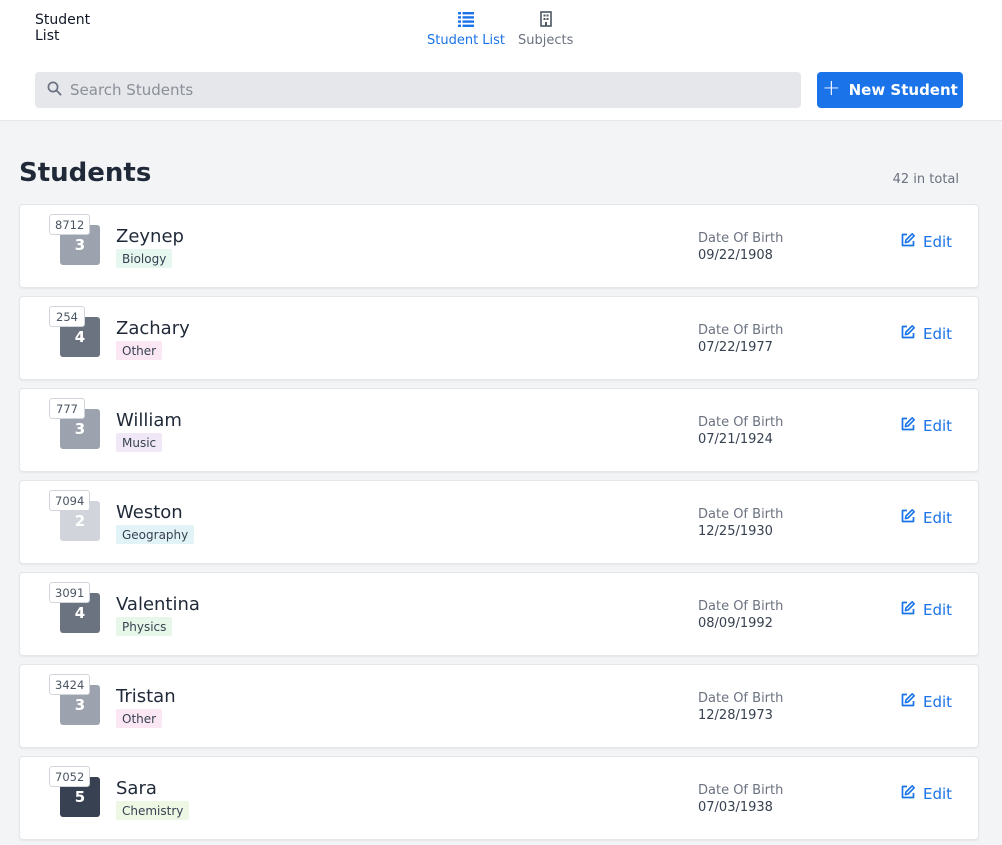 Image resolution: width=1002 pixels, height=845 pixels. What do you see at coordinates (153, 810) in the screenshot?
I see `subject-tag: Chemistry` at bounding box center [153, 810].